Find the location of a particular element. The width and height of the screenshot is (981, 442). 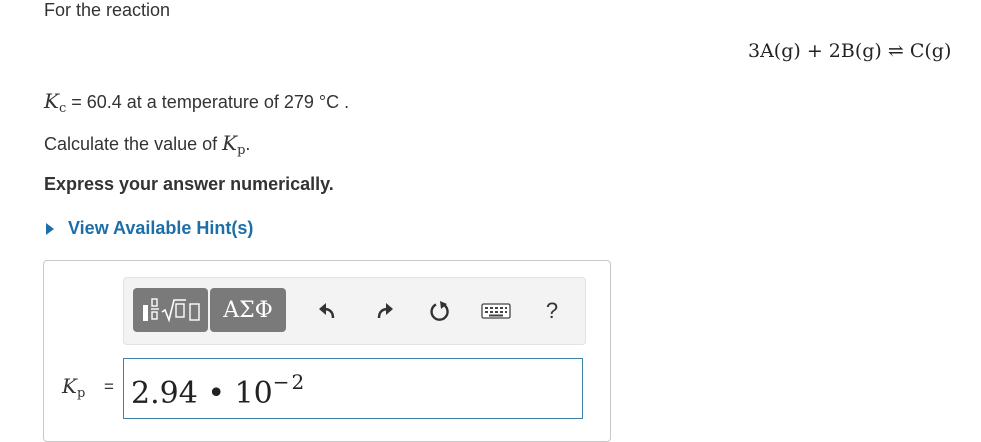

reaction-equation: 3A(g) + 2B(g) ⇌ C(g) is located at coordinates (850, 51).